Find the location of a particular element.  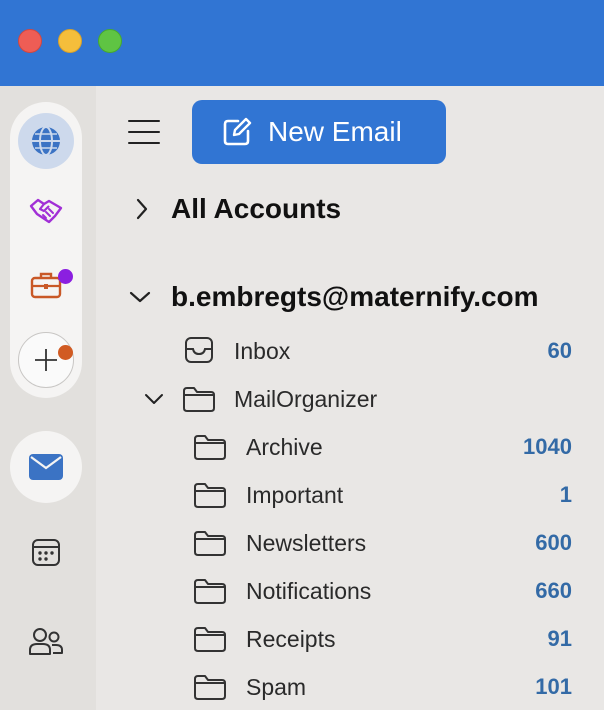

unread-count: 600 is located at coordinates (553, 542).